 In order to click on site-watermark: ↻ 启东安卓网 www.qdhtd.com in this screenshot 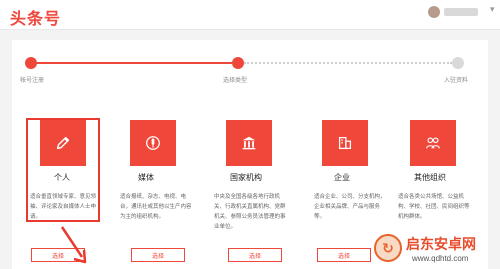, I will do `click(437, 249)`.